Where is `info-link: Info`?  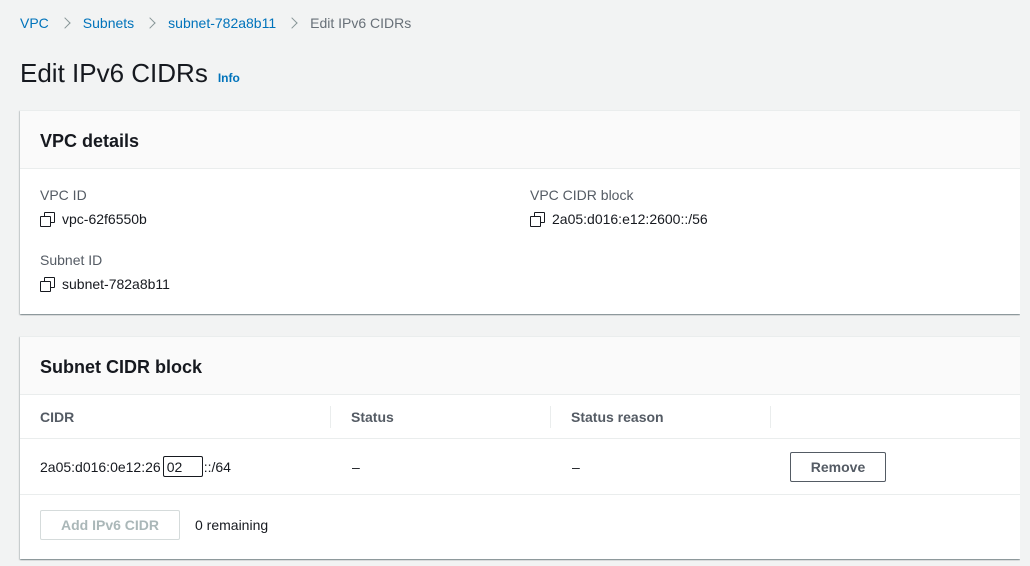 info-link: Info is located at coordinates (229, 78).